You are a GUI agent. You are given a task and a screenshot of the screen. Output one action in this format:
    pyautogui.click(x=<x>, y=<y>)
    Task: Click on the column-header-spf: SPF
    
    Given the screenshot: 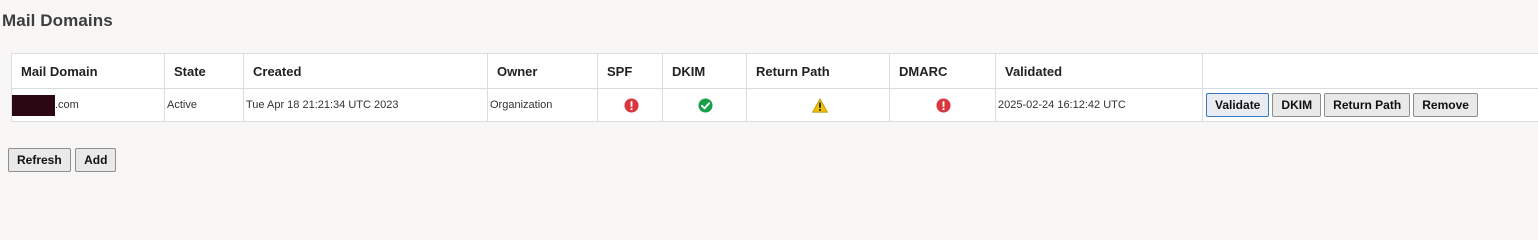 What is the action you would take?
    pyautogui.click(x=630, y=71)
    